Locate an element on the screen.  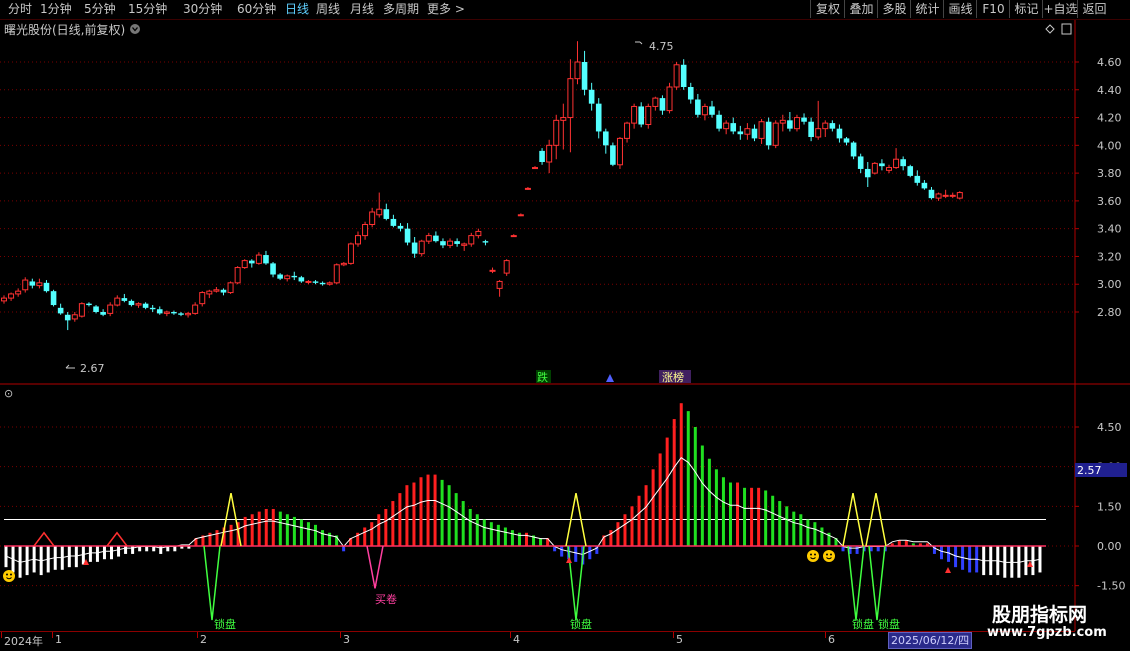
date-tick-label: 2024年 is located at coordinates (23, 641).